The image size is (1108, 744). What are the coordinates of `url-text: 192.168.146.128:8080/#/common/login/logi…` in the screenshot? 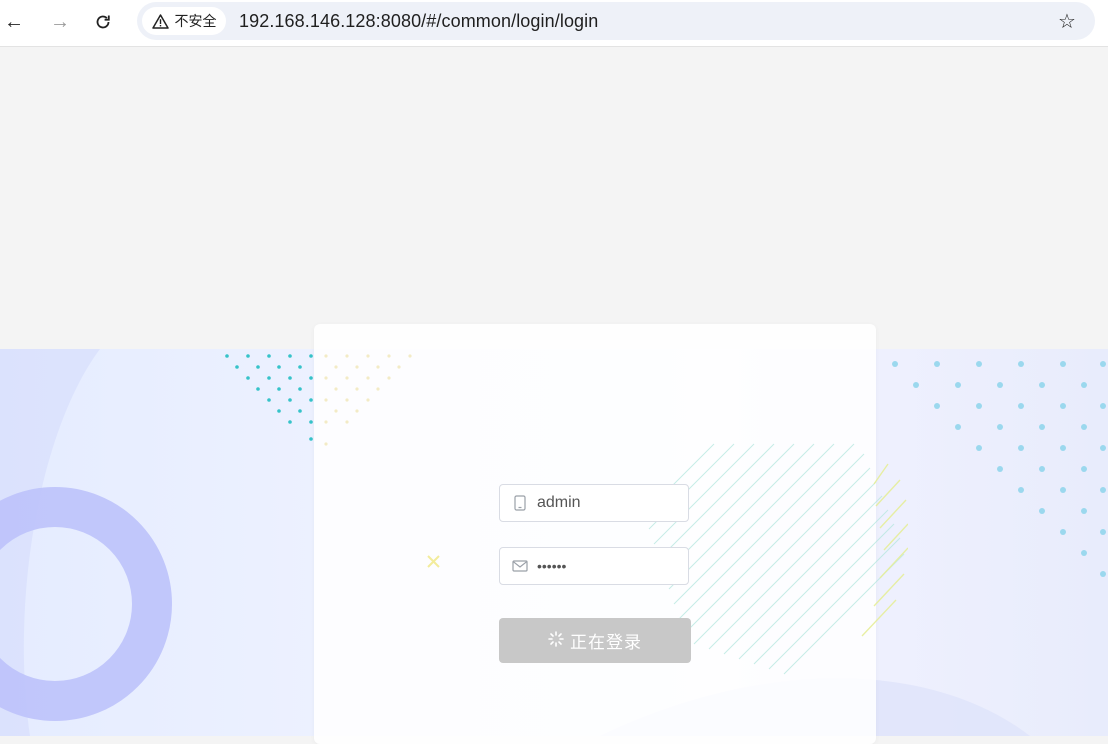 It's located at (418, 21).